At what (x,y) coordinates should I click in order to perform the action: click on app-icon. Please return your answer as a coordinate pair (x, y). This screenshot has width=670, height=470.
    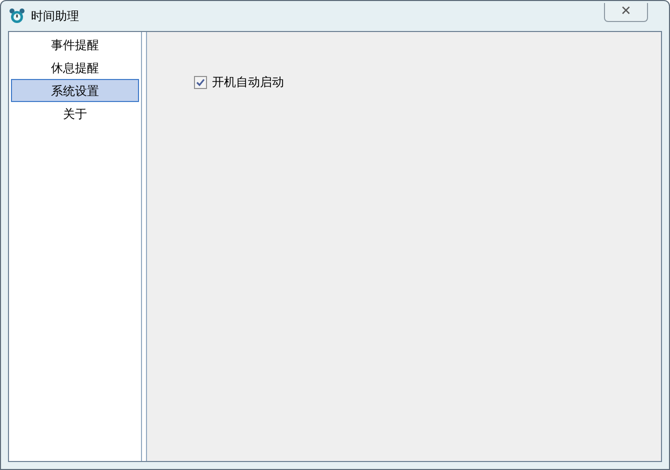
    Looking at the image, I should click on (17, 16).